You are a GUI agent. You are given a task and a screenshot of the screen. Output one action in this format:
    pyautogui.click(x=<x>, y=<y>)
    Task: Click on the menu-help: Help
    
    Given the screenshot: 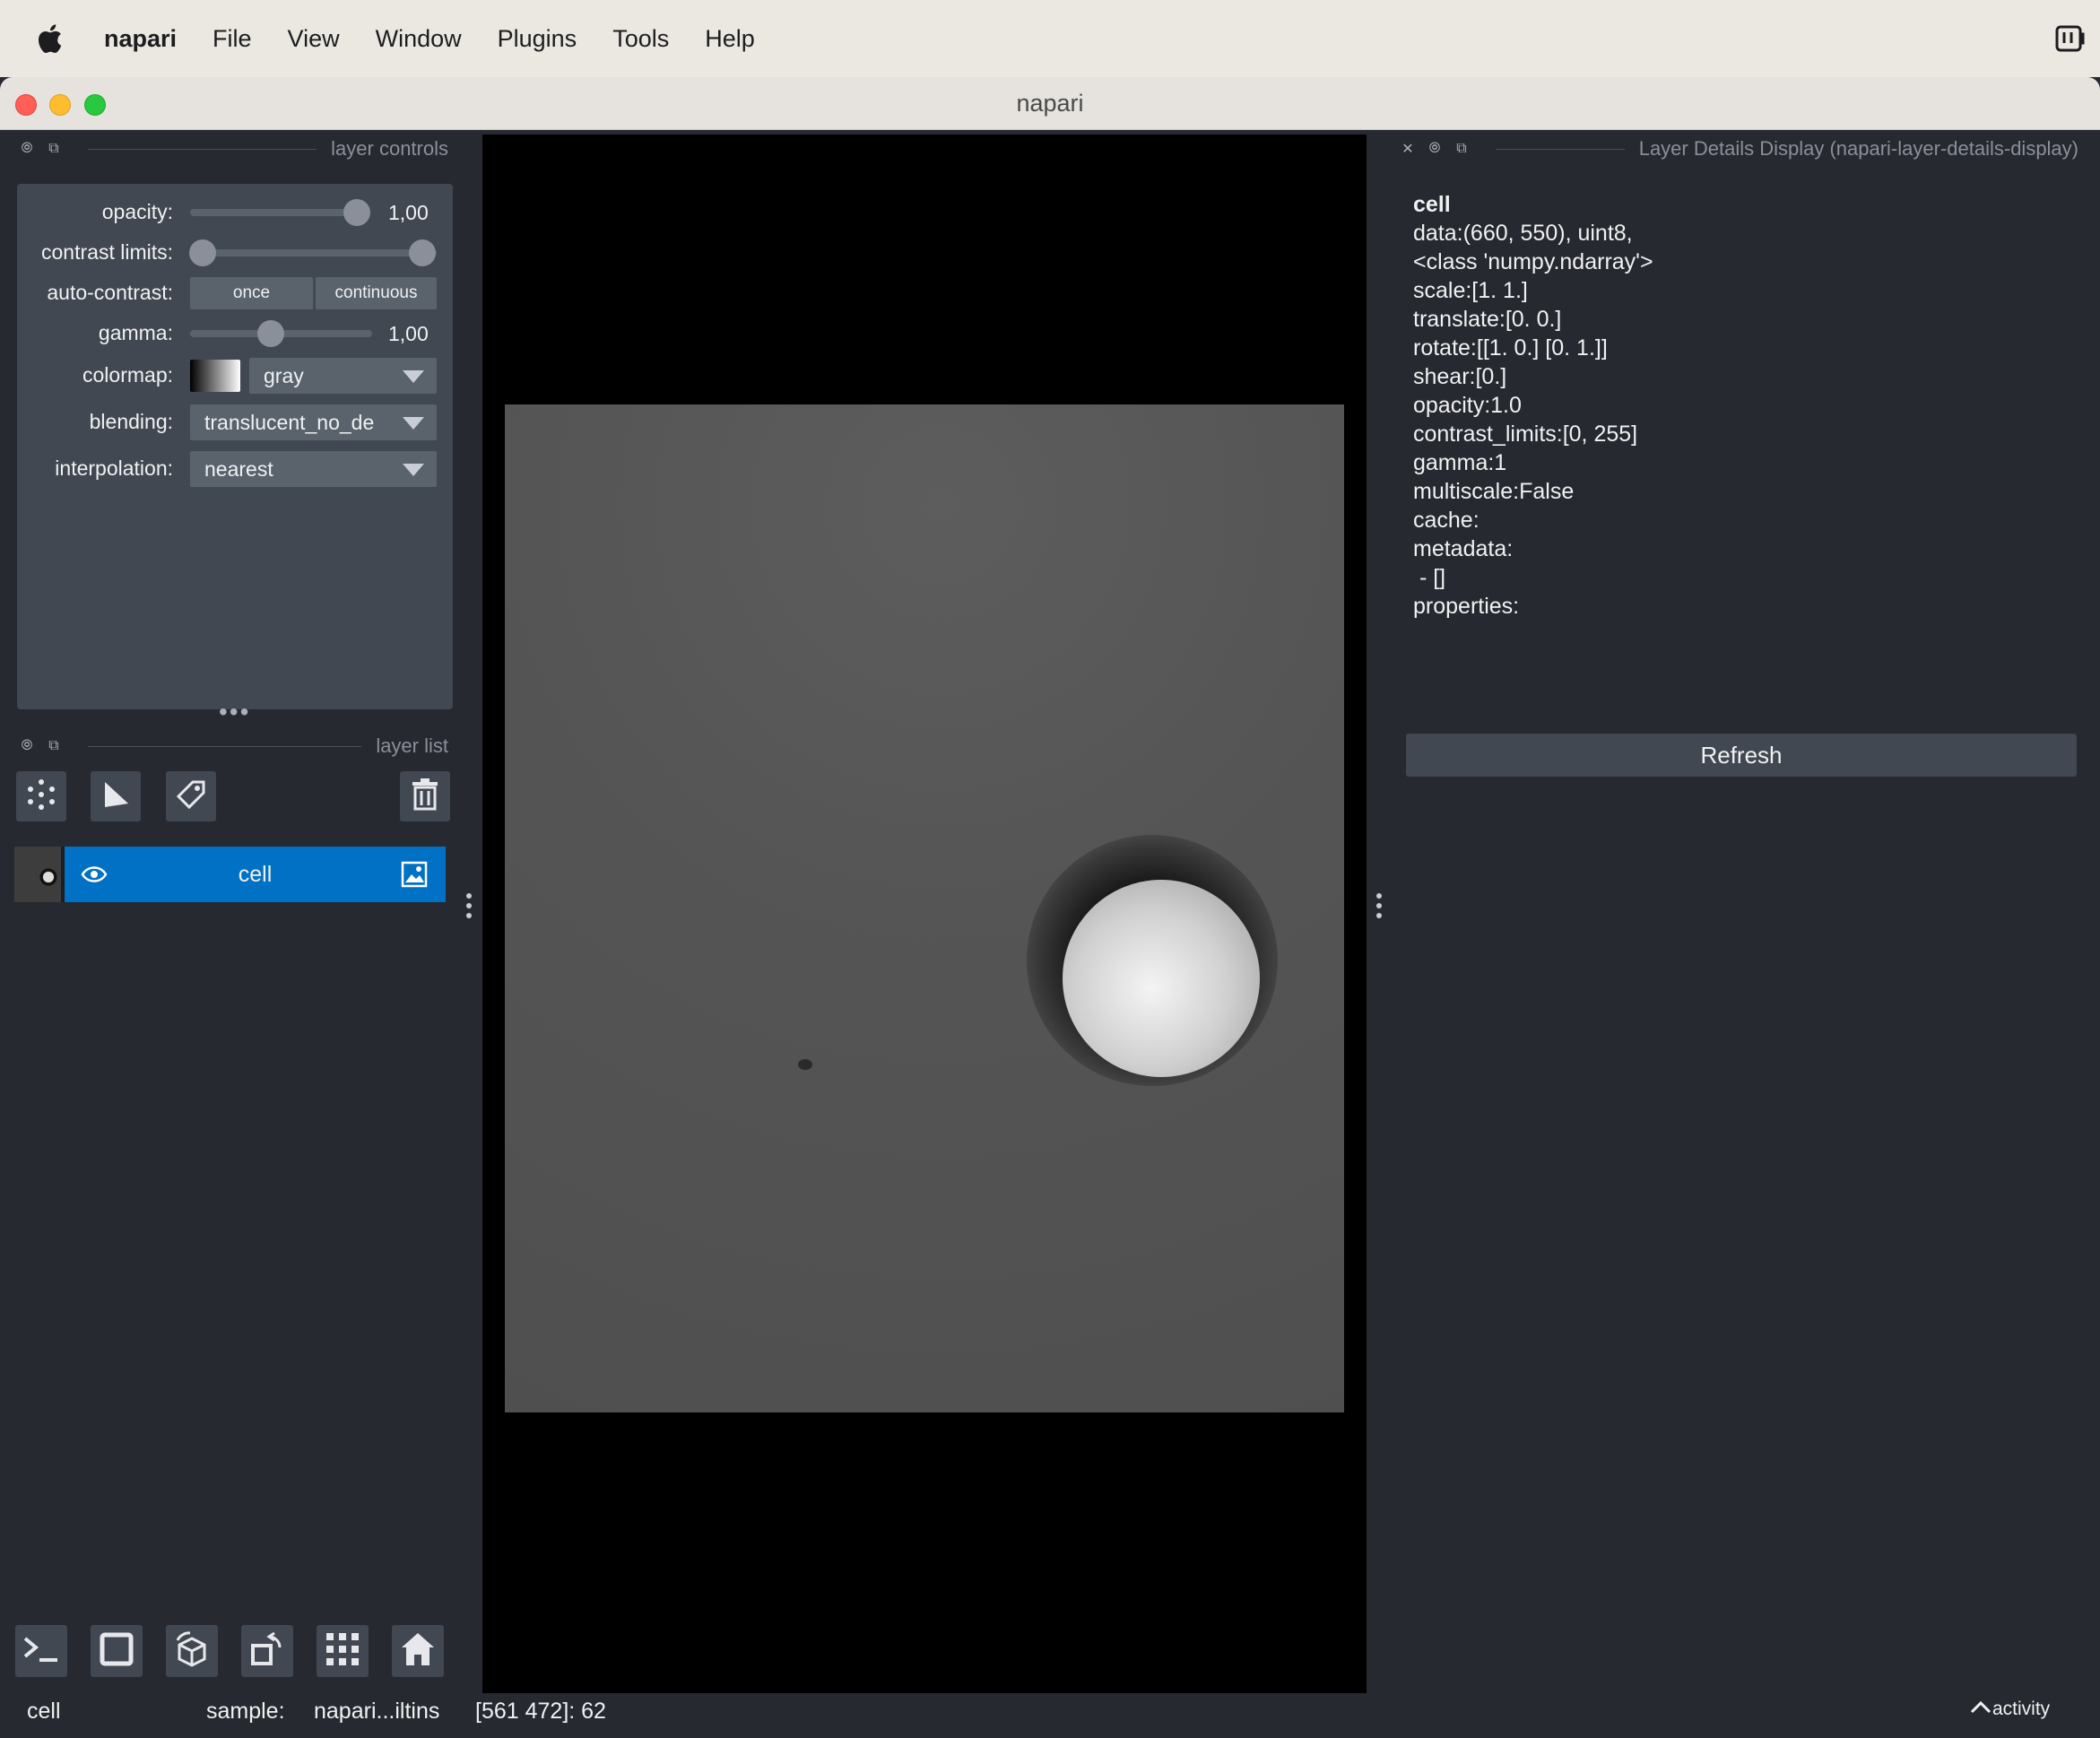 What is the action you would take?
    pyautogui.click(x=730, y=39)
    